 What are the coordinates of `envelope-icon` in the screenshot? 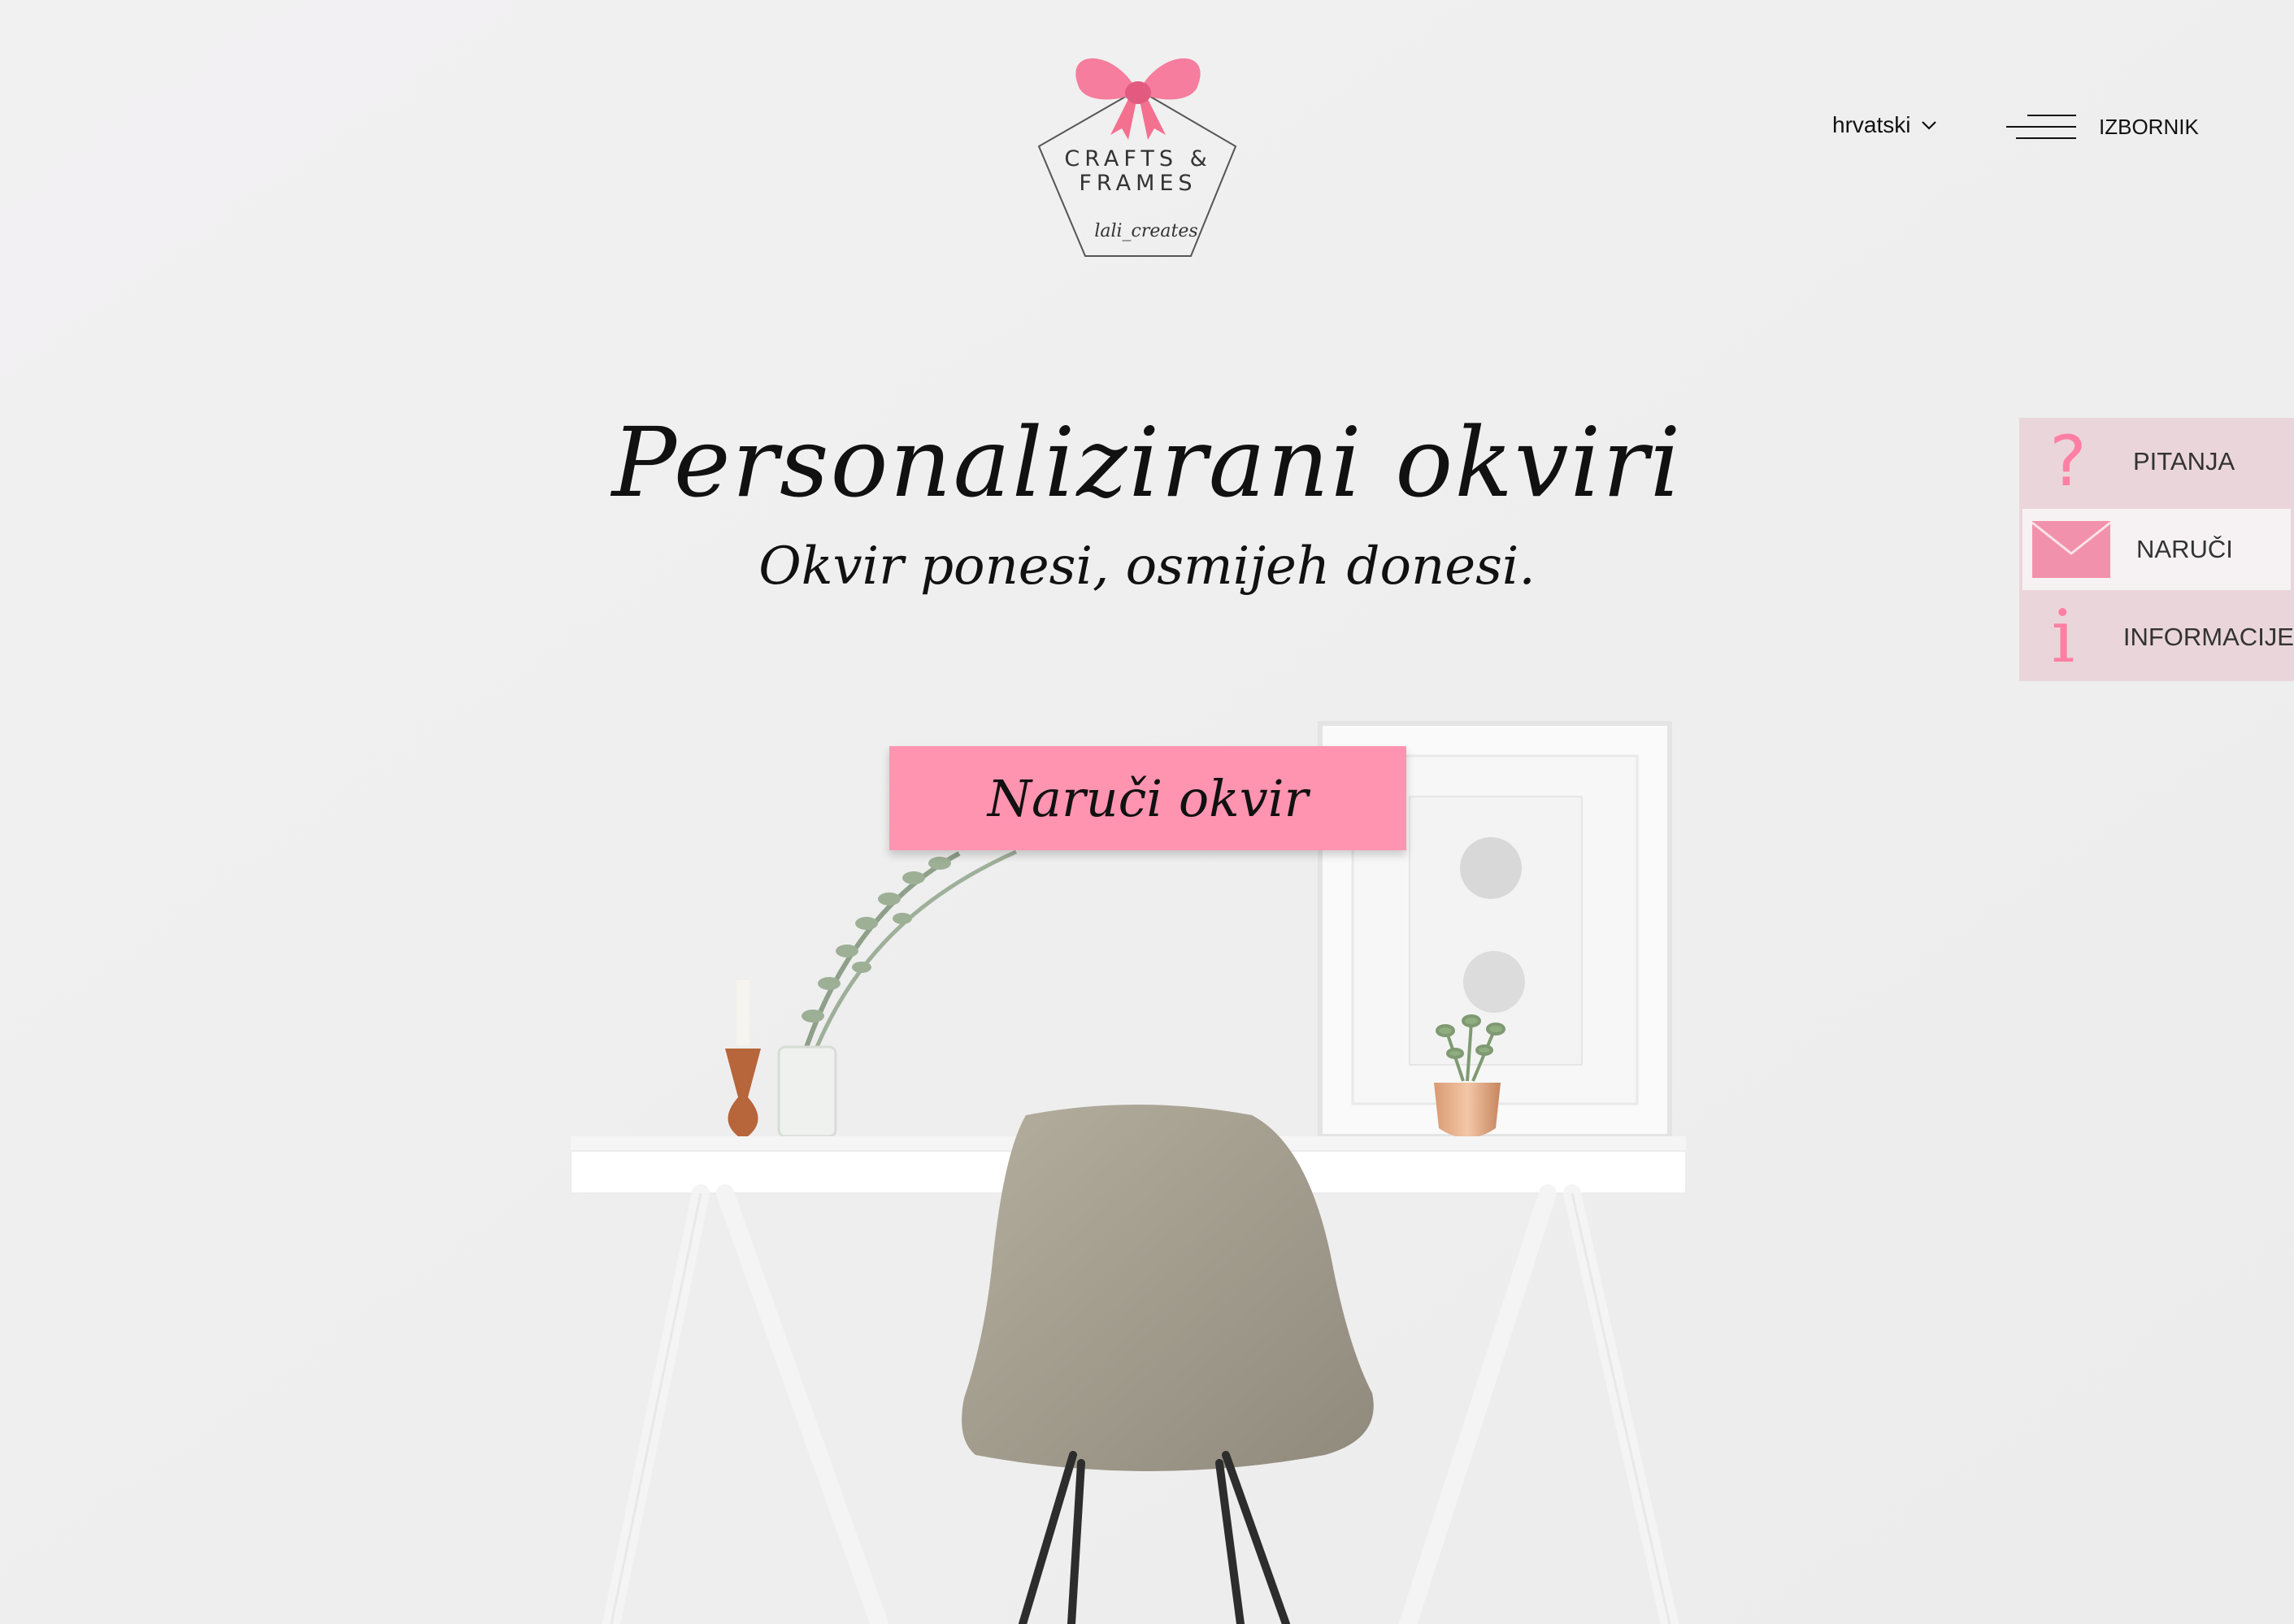 It's located at (2071, 549).